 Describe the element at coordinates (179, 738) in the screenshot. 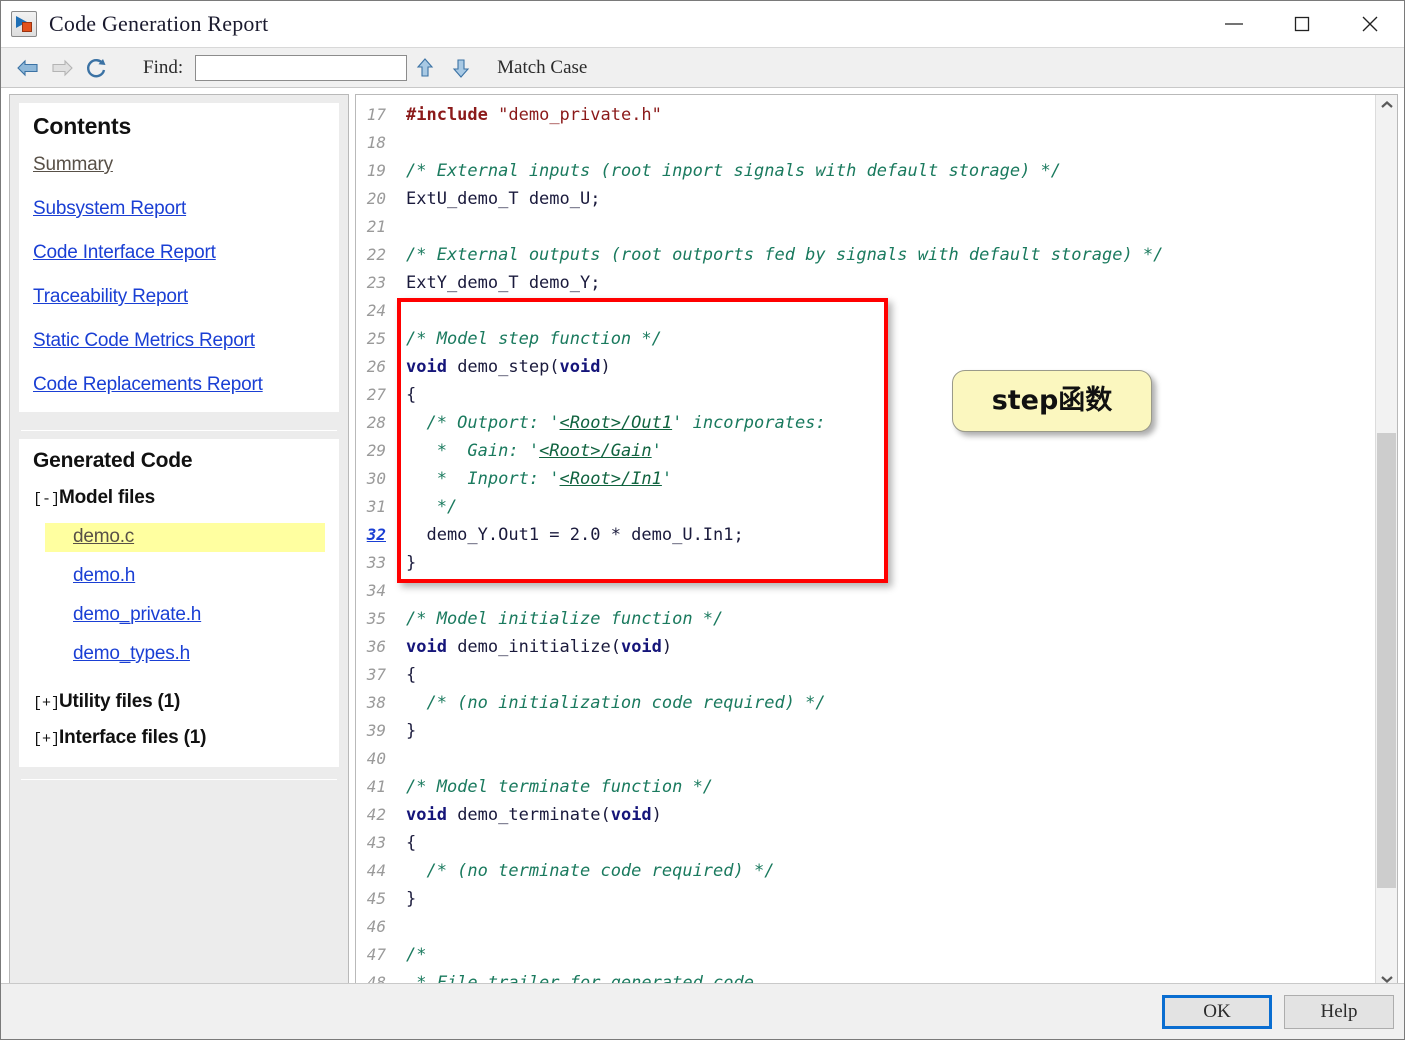

I see `tree-group-interface-files: [+] Interface files (1)` at that location.